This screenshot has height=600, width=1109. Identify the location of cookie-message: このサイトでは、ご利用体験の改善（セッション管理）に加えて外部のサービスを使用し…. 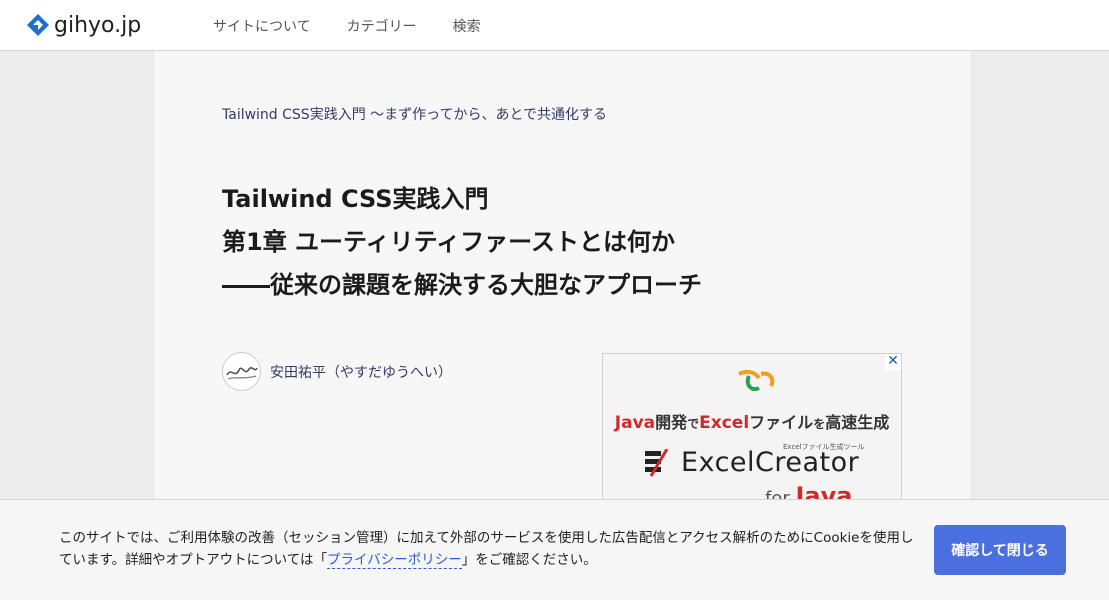
(489, 549).